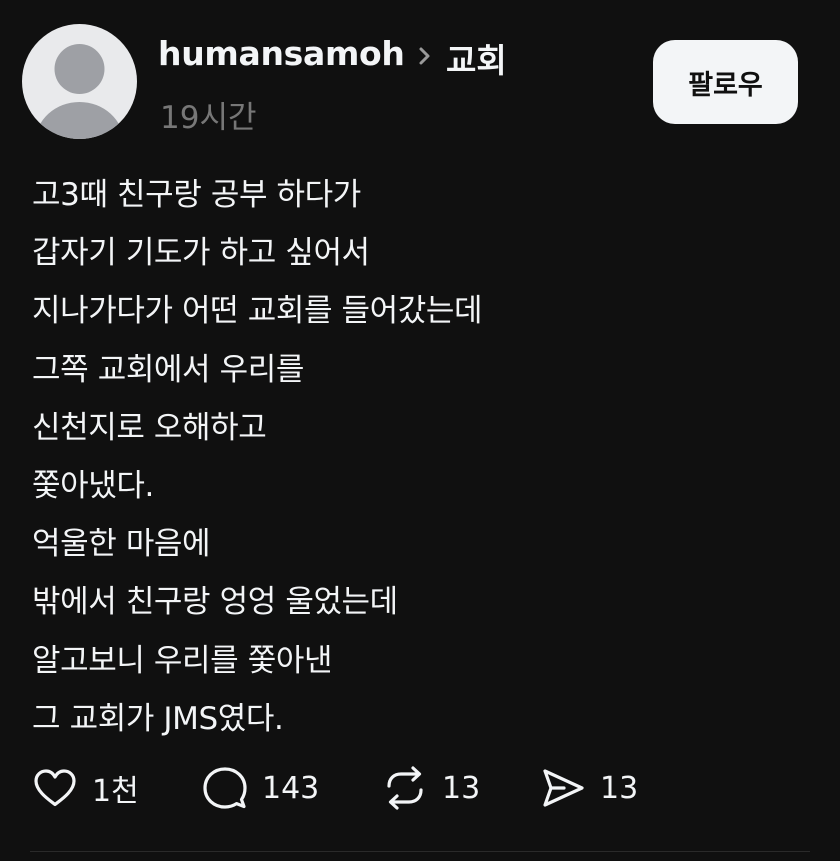  What do you see at coordinates (93, 486) in the screenshot?
I see `post-line: 쫓아냈다.` at bounding box center [93, 486].